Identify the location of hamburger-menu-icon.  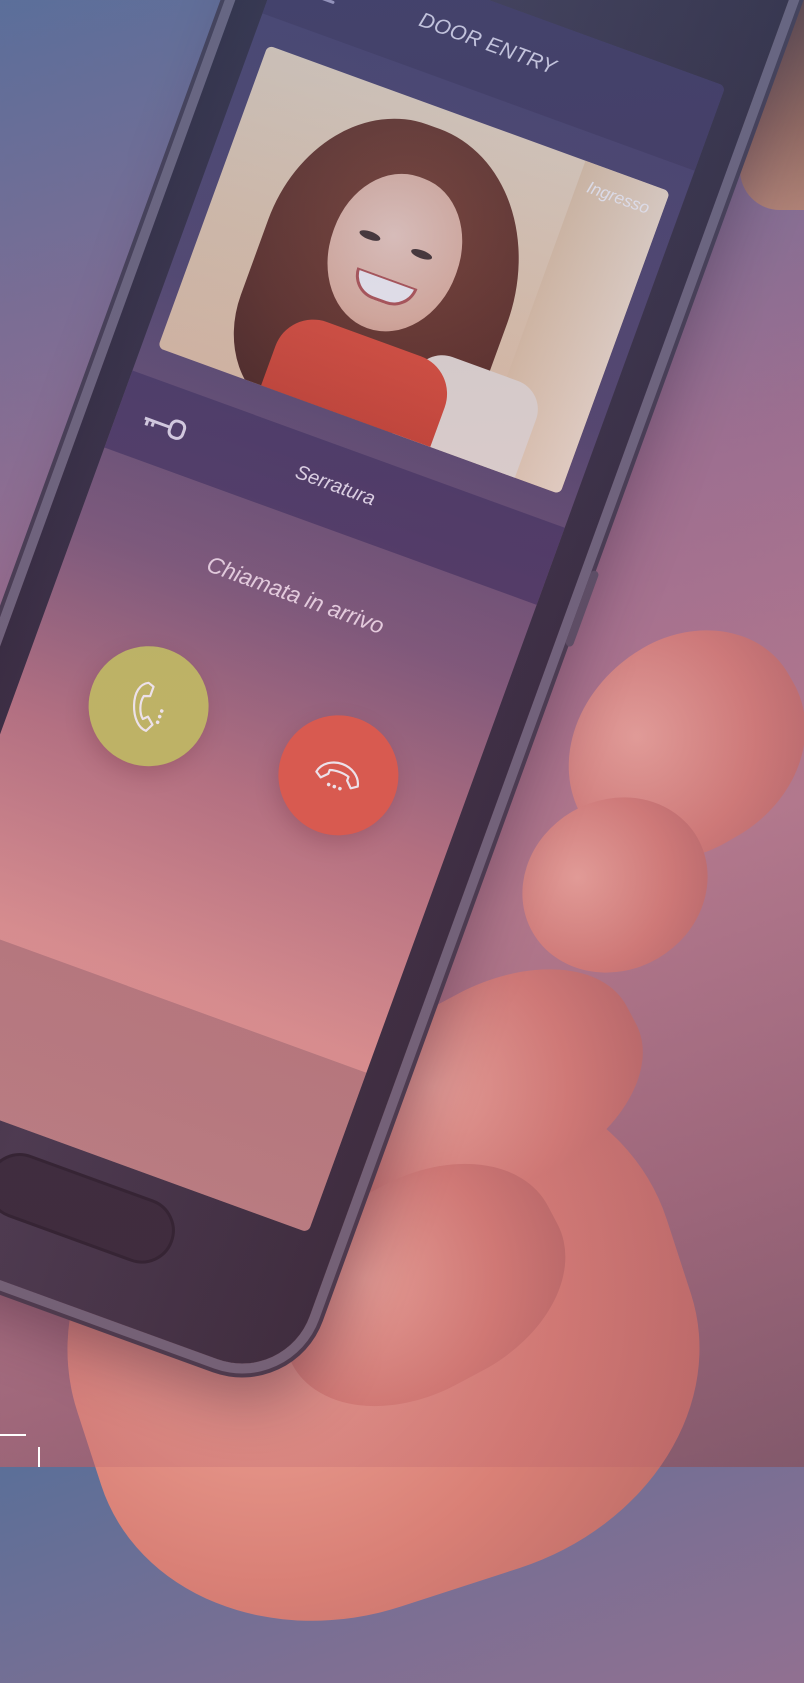
(323, 4).